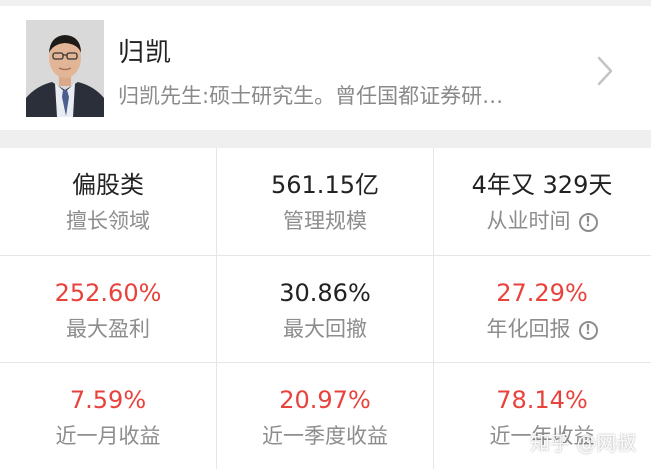  Describe the element at coordinates (542, 293) in the screenshot. I see `stat-value: 27.29%` at that location.